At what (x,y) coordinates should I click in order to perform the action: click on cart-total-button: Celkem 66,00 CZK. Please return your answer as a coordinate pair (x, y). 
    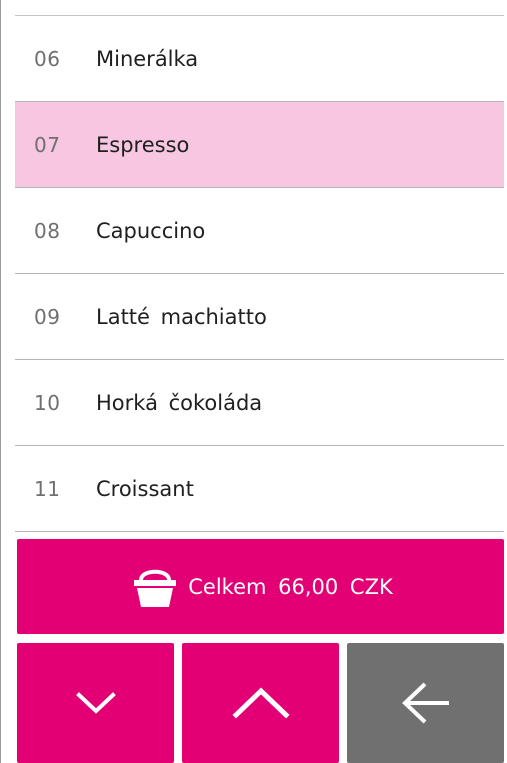
    Looking at the image, I should click on (260, 586).